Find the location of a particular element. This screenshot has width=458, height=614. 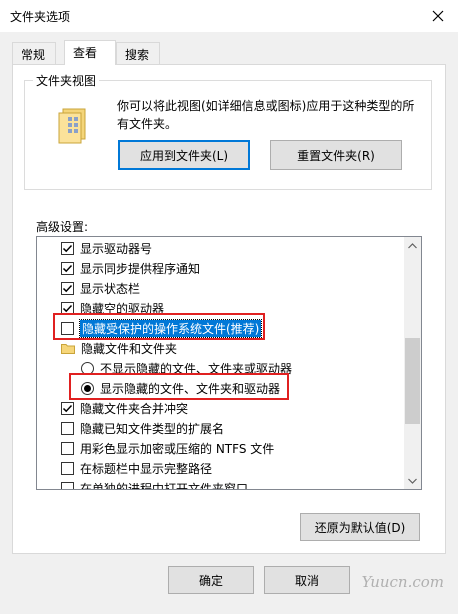

list-item-group: 隐藏文件和文件夹 is located at coordinates (241, 348).